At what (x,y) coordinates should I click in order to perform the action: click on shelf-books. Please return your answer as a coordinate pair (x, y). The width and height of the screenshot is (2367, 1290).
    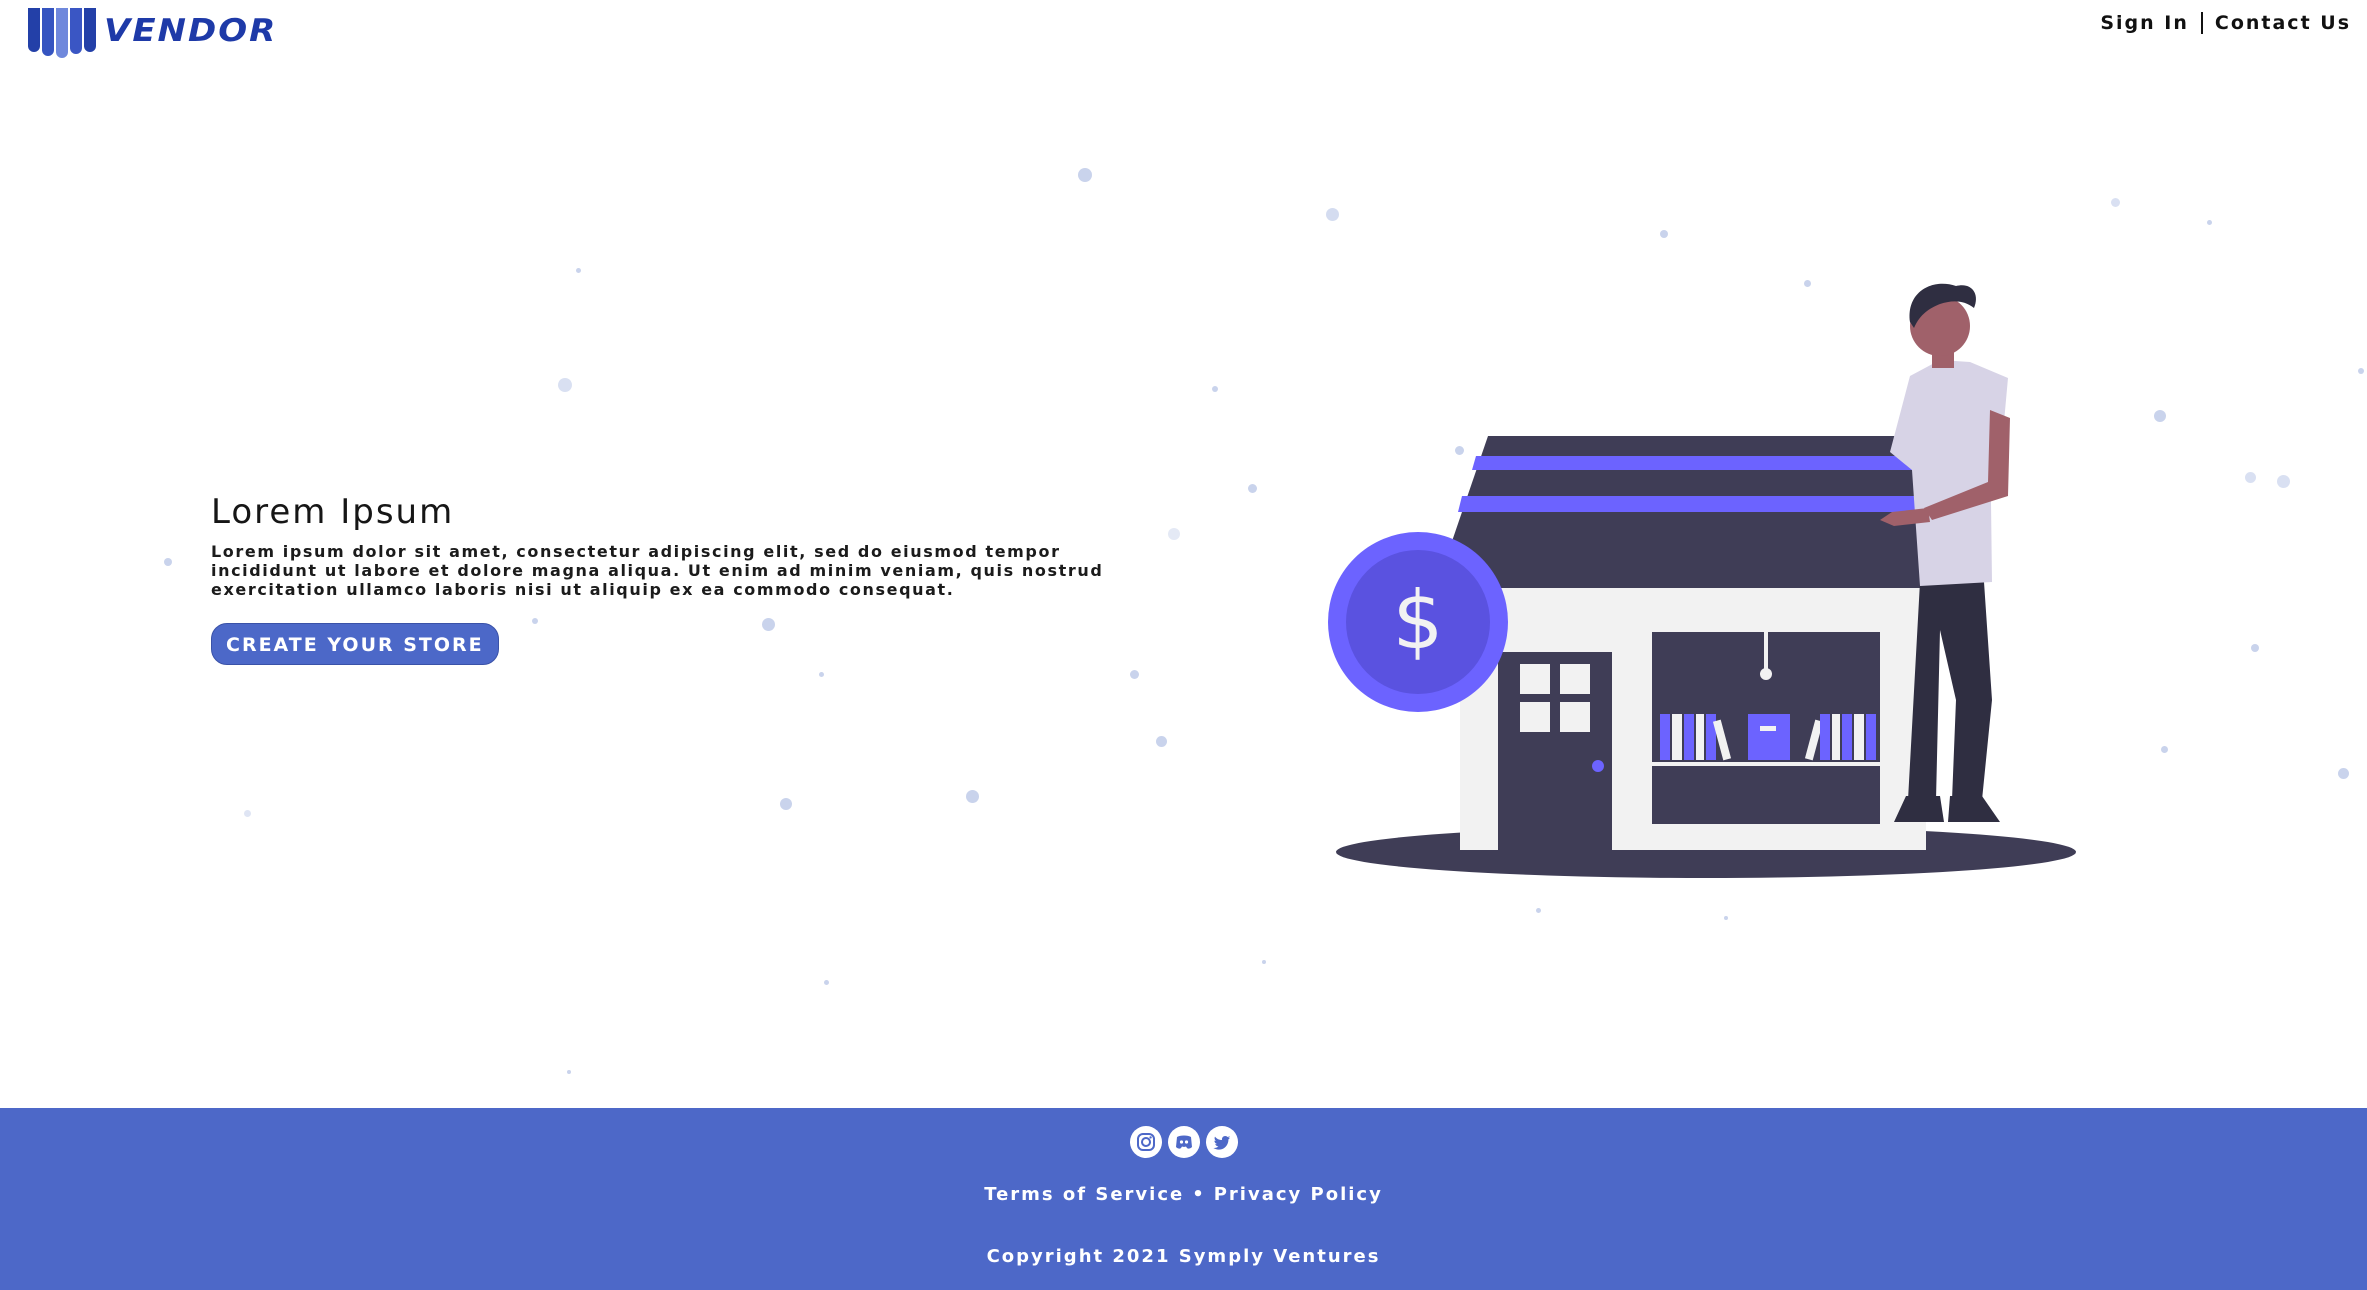
    Looking at the image, I should click on (1768, 737).